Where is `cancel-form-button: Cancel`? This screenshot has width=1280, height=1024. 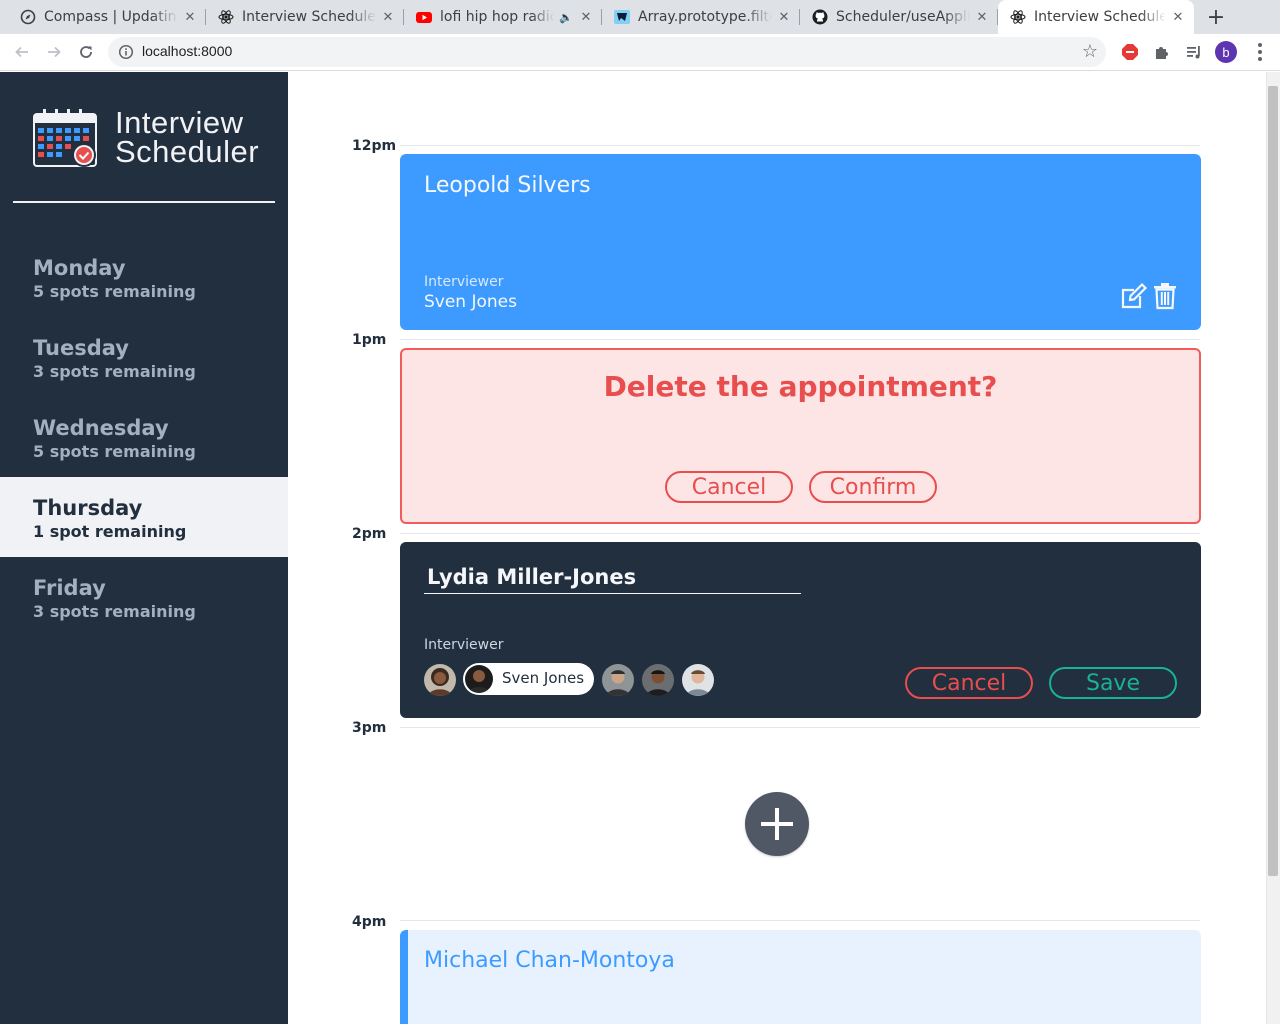 cancel-form-button: Cancel is located at coordinates (969, 683).